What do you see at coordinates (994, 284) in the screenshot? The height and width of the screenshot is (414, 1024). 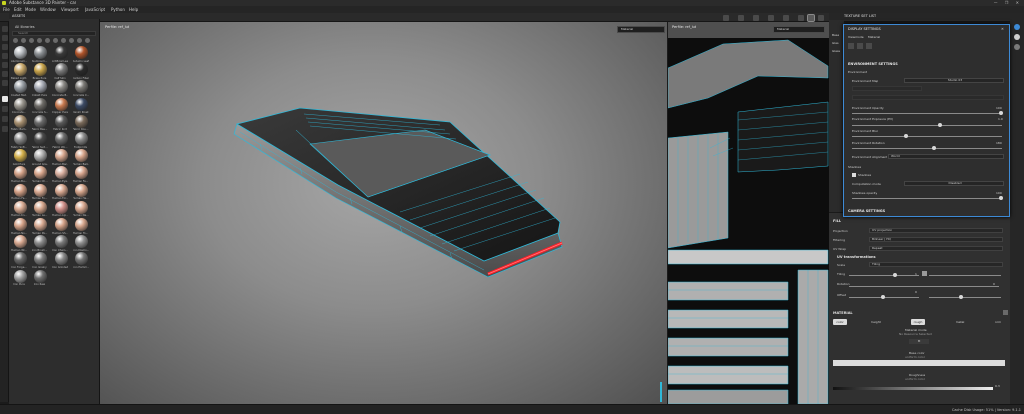 I see `rotation-value: 0` at bounding box center [994, 284].